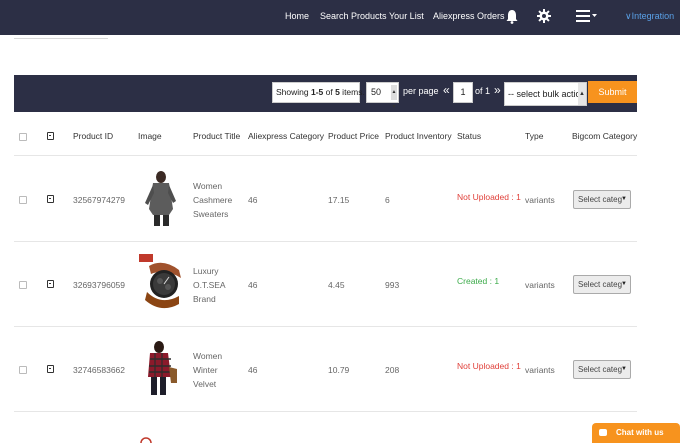 The height and width of the screenshot is (443, 680). Describe the element at coordinates (162, 283) in the screenshot. I see `watch-image` at that location.